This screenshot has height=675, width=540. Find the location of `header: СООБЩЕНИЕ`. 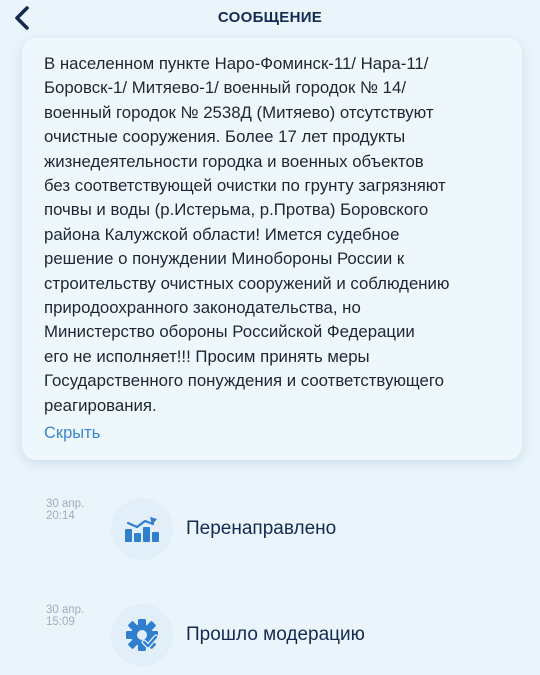

header: СООБЩЕНИЕ is located at coordinates (270, 18).